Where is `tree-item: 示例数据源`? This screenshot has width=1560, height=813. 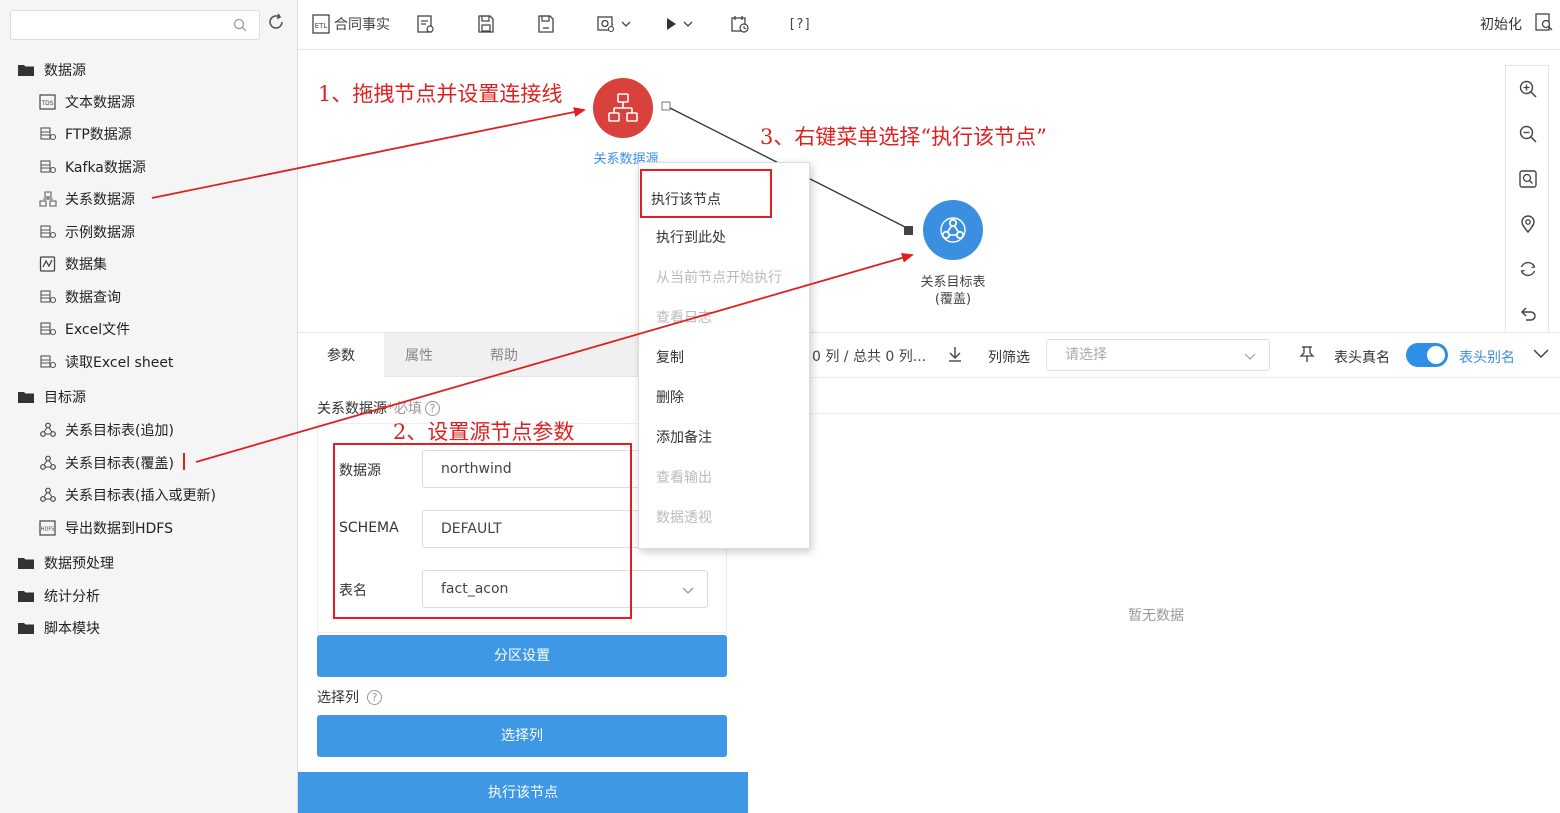 tree-item: 示例数据源 is located at coordinates (86, 232).